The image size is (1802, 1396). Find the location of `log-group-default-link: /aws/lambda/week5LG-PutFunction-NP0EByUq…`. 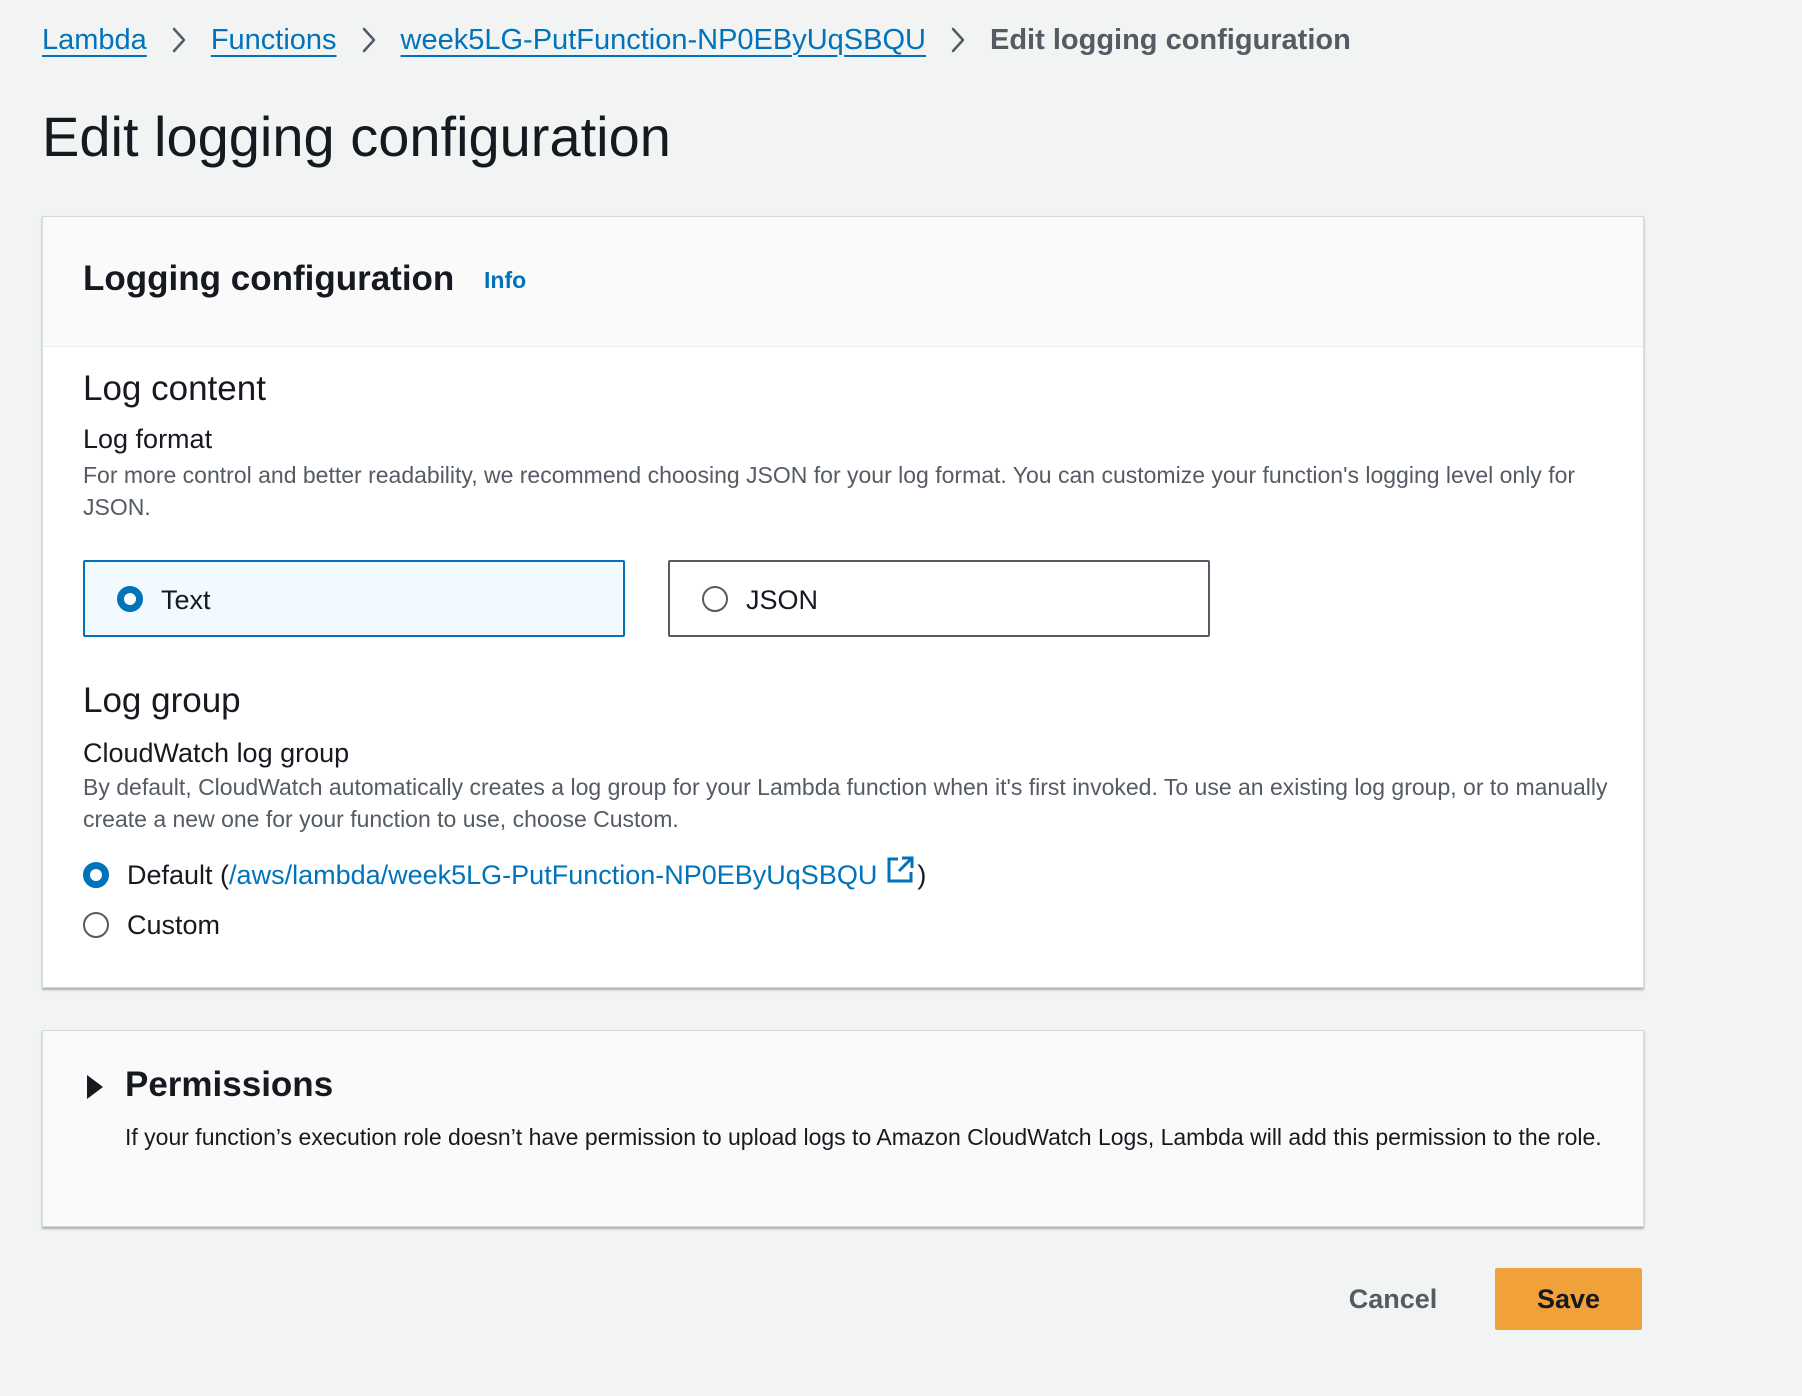

log-group-default-link: /aws/lambda/week5LG-PutFunction-NP0EByUq… is located at coordinates (553, 875).